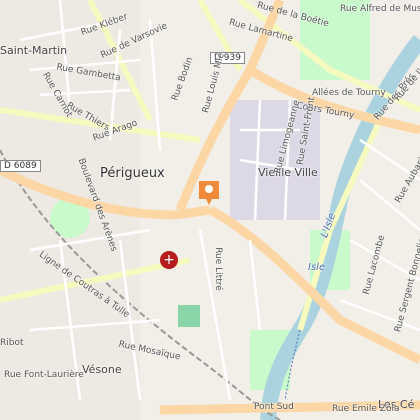 This screenshot has height=420, width=420. Describe the element at coordinates (20, 166) in the screenshot. I see `route-shield-d6089: D 6089` at that location.